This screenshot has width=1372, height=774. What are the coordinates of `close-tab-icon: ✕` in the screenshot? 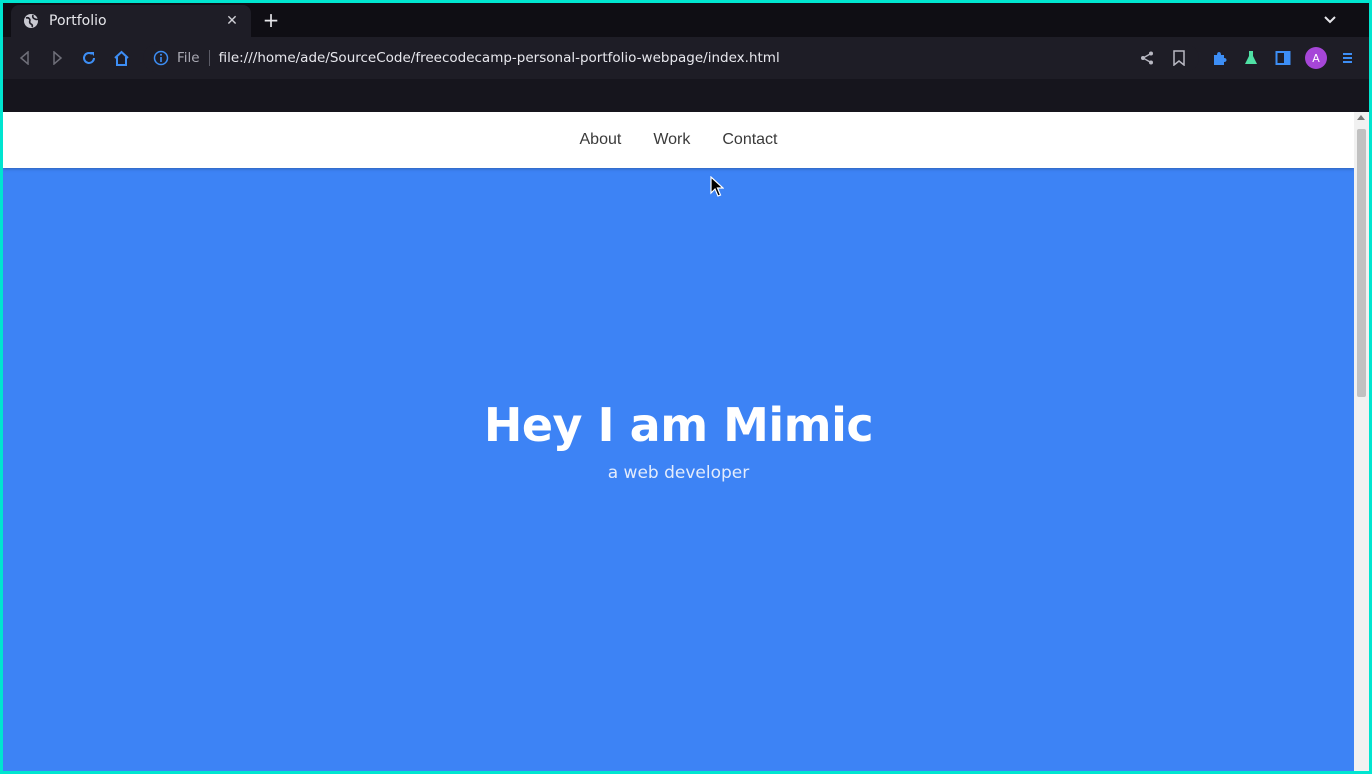 It's located at (232, 21).